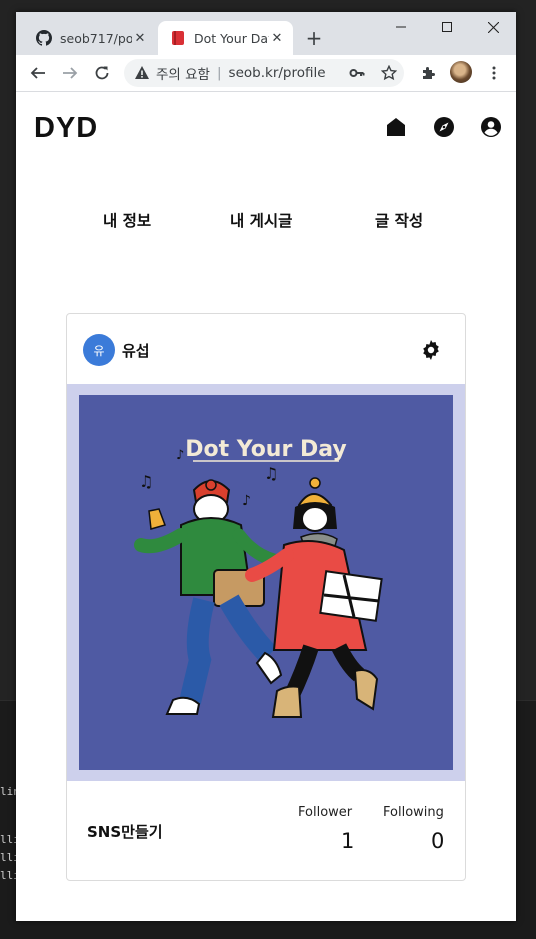 Image resolution: width=536 pixels, height=939 pixels. I want to click on star-icon, so click(389, 73).